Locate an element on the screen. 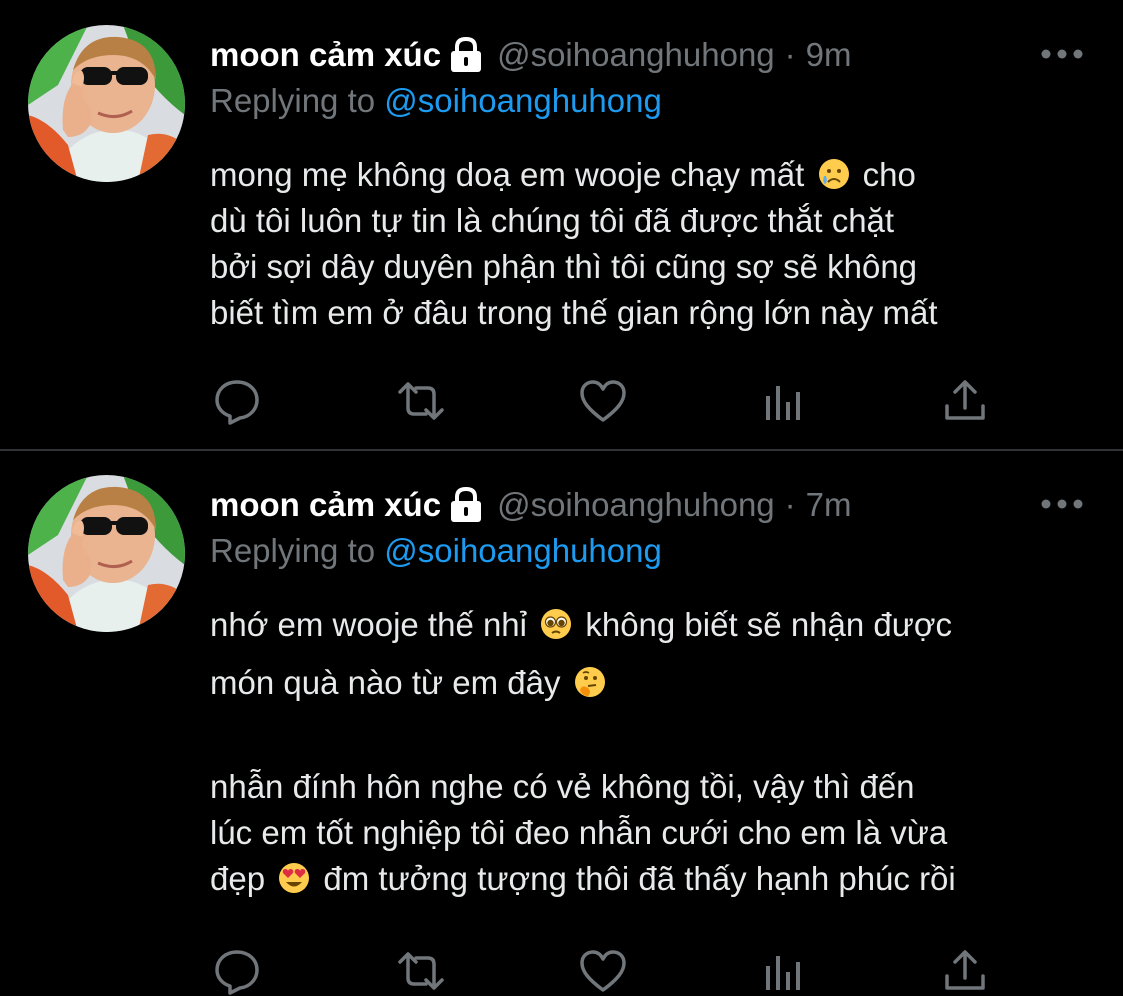 Image resolution: width=1123 pixels, height=996 pixels. text-line: mong mẹ không doạ em wooje chạy mất cho is located at coordinates (563, 174).